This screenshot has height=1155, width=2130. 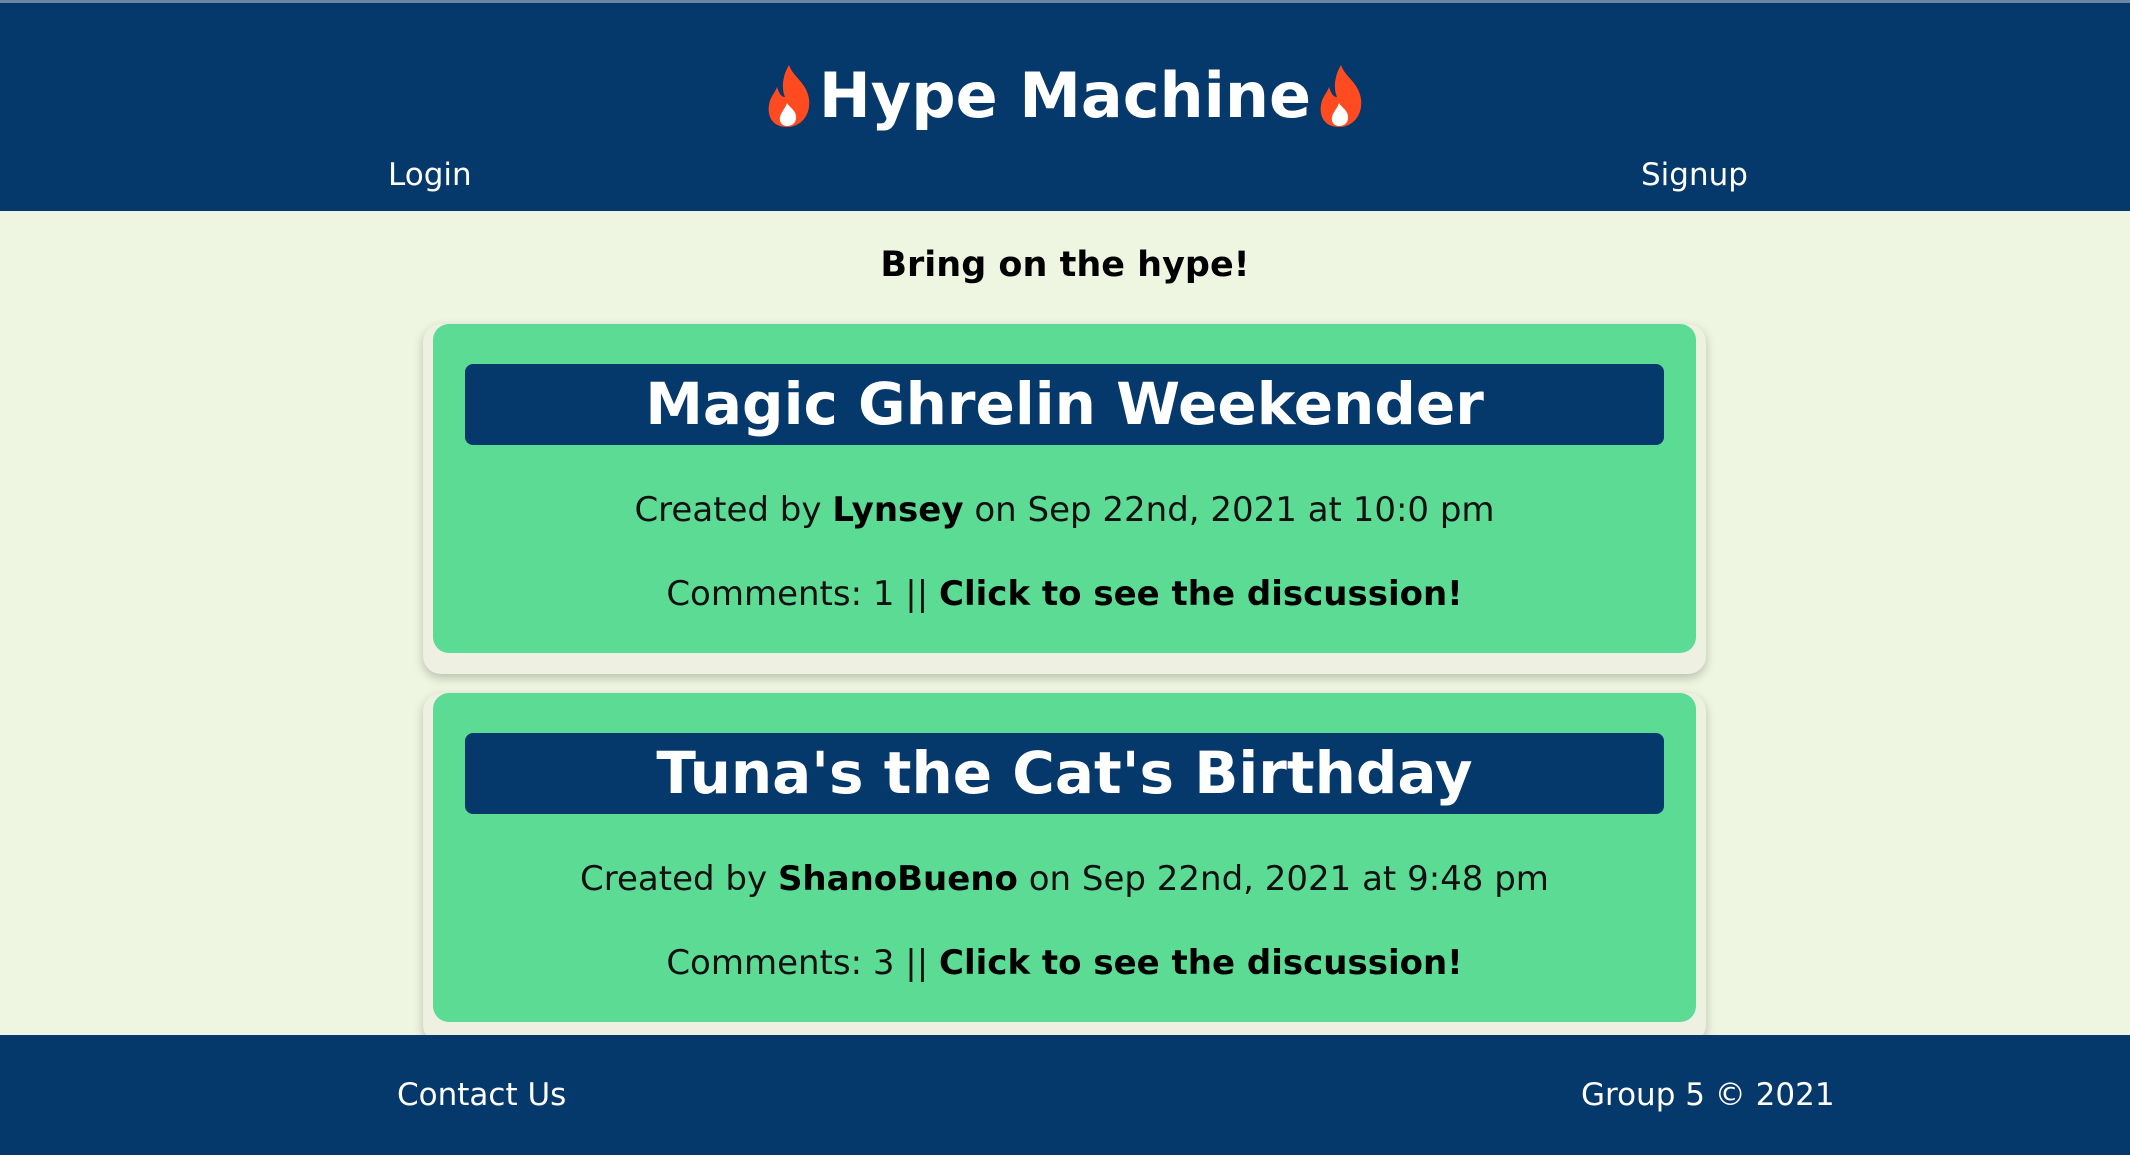 I want to click on post-title: Tuna's the Cat's Birthday, so click(x=1064, y=773).